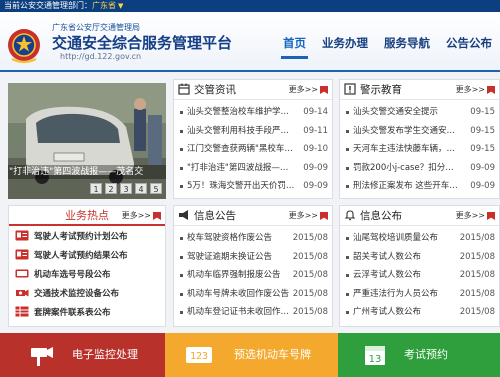  I want to click on news-panel-title: 交管资讯, so click(215, 90).